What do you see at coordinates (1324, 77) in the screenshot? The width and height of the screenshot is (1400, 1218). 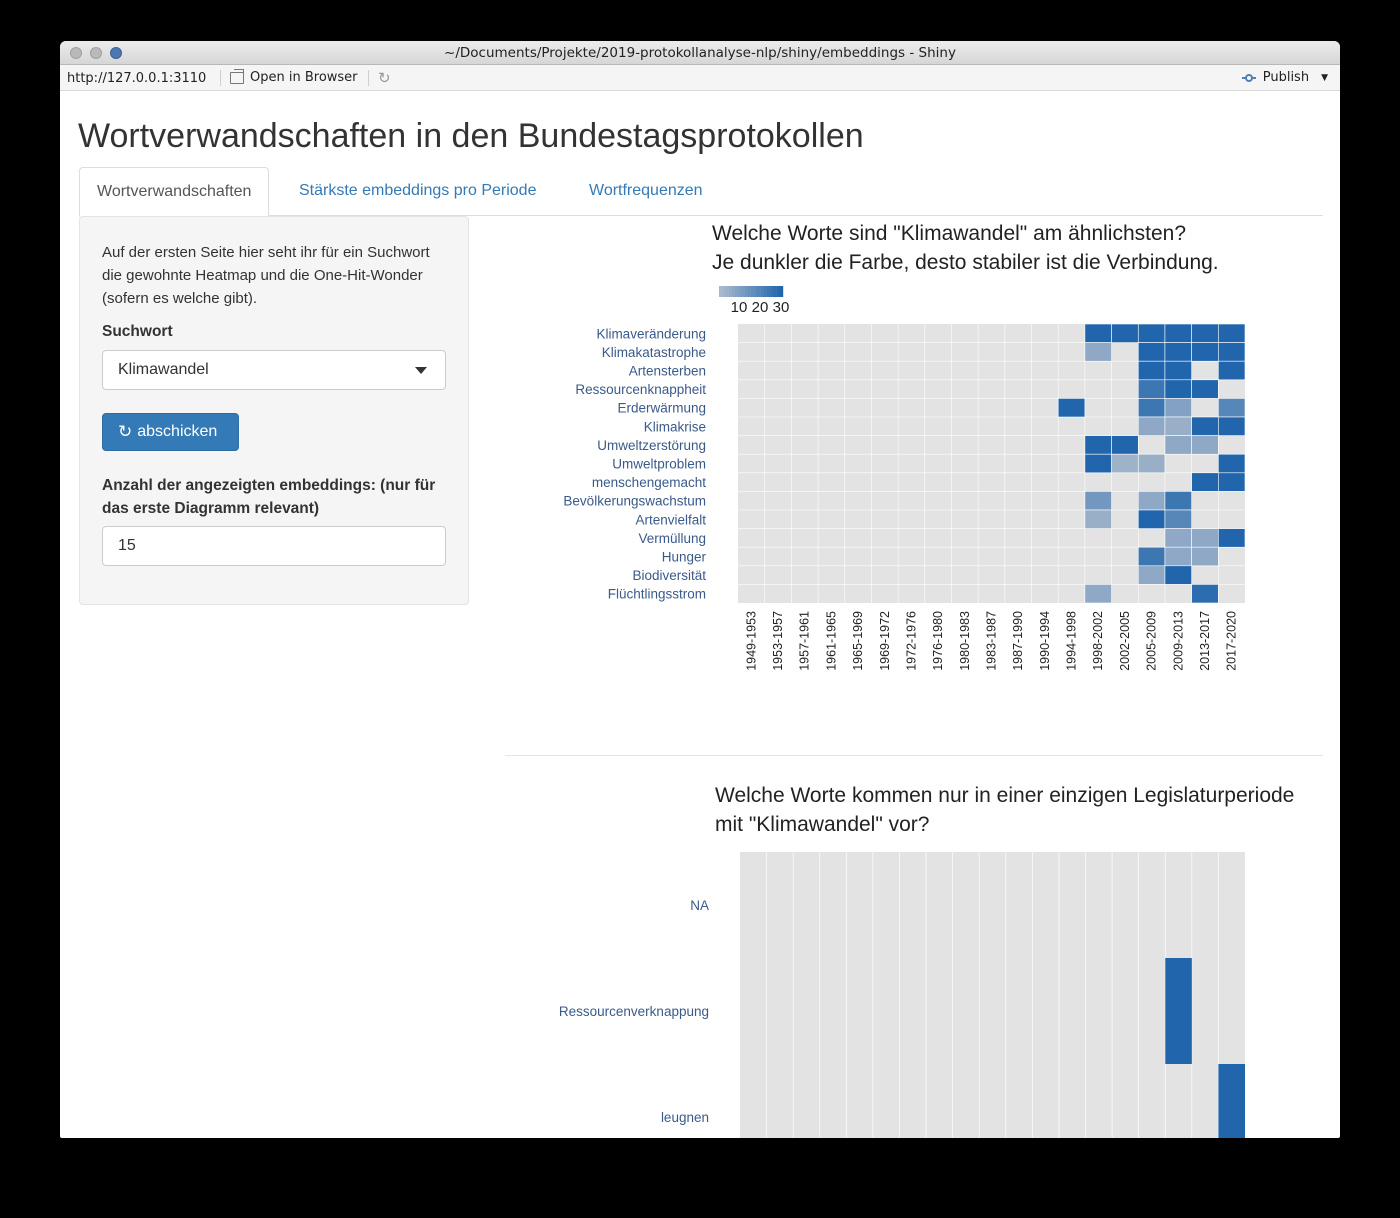 I see `chevron-down-icon: ▼` at bounding box center [1324, 77].